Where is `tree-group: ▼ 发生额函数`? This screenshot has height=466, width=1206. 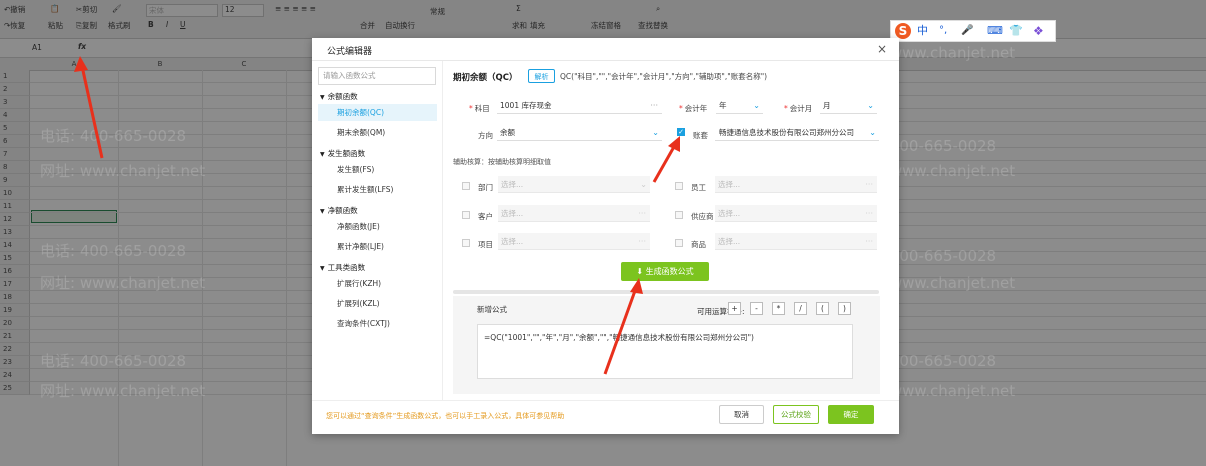 tree-group: ▼ 发生额函数 is located at coordinates (342, 153).